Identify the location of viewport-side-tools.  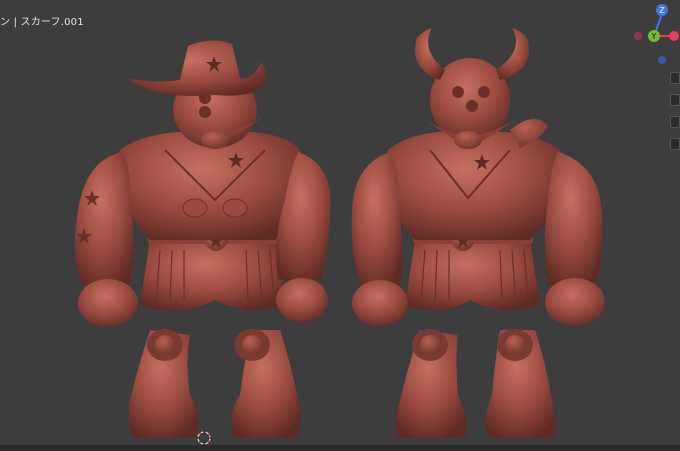
(673, 116).